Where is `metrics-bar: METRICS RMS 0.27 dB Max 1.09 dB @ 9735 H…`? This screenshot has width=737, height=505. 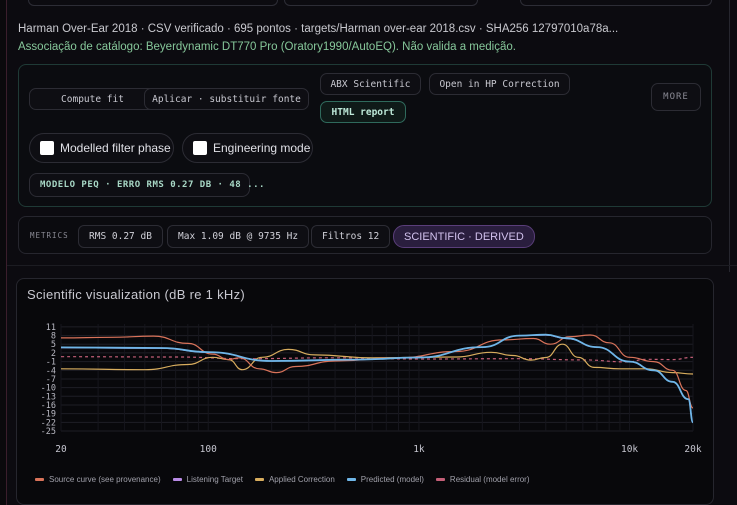
metrics-bar: METRICS RMS 0.27 dB Max 1.09 dB @ 9735 H… is located at coordinates (365, 235).